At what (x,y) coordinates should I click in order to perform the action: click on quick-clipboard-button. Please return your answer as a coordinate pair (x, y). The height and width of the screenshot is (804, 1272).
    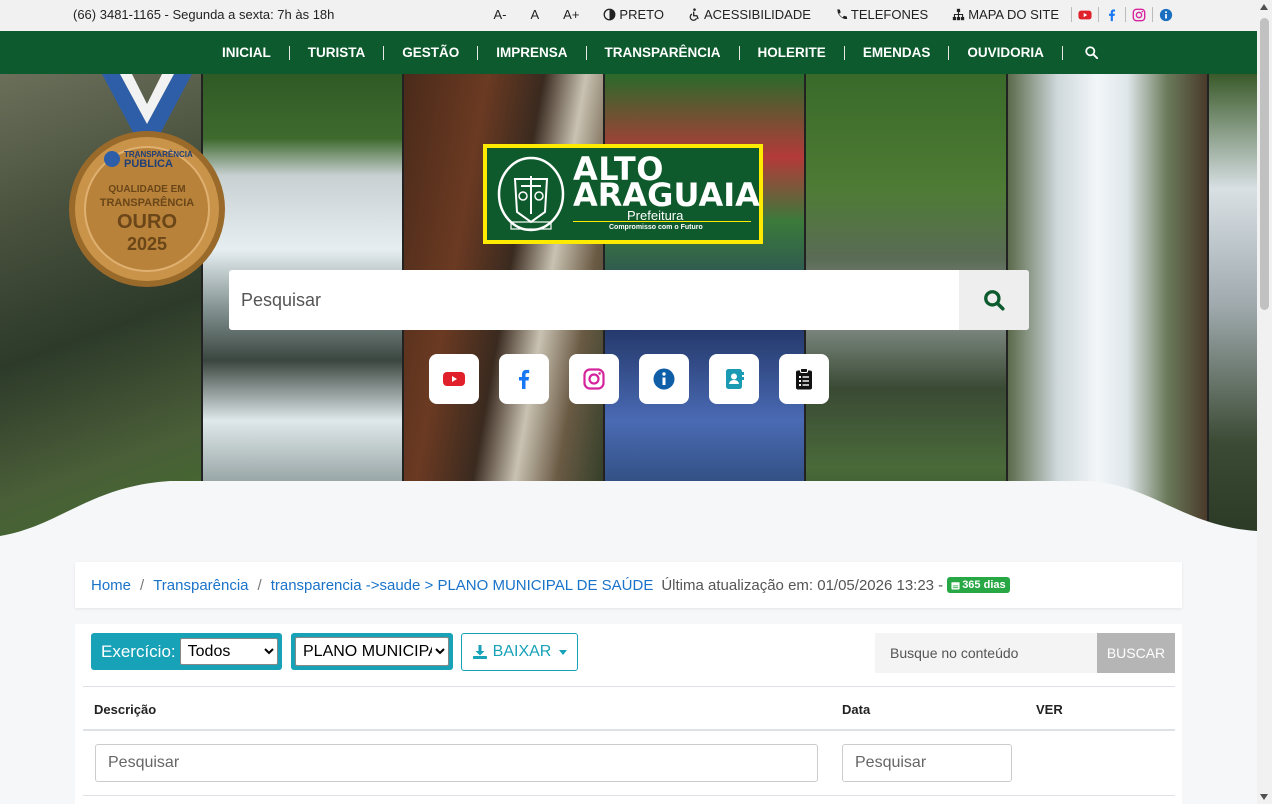
    Looking at the image, I should click on (804, 379).